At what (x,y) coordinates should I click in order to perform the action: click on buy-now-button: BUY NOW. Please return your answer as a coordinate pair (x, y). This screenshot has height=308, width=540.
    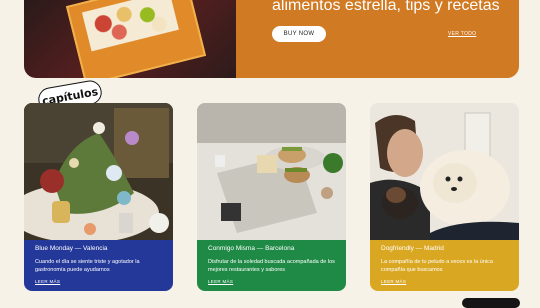
    Looking at the image, I should click on (299, 34).